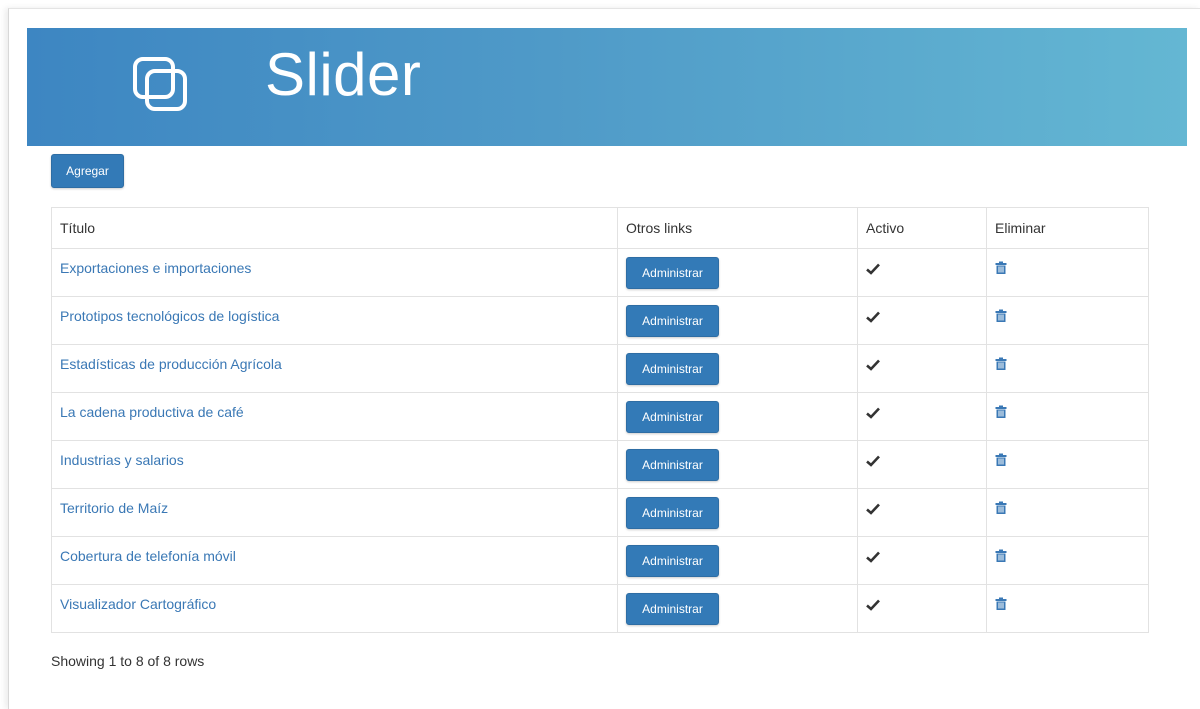 The width and height of the screenshot is (1200, 709). I want to click on column-header-delete: Eliminar, so click(1067, 228).